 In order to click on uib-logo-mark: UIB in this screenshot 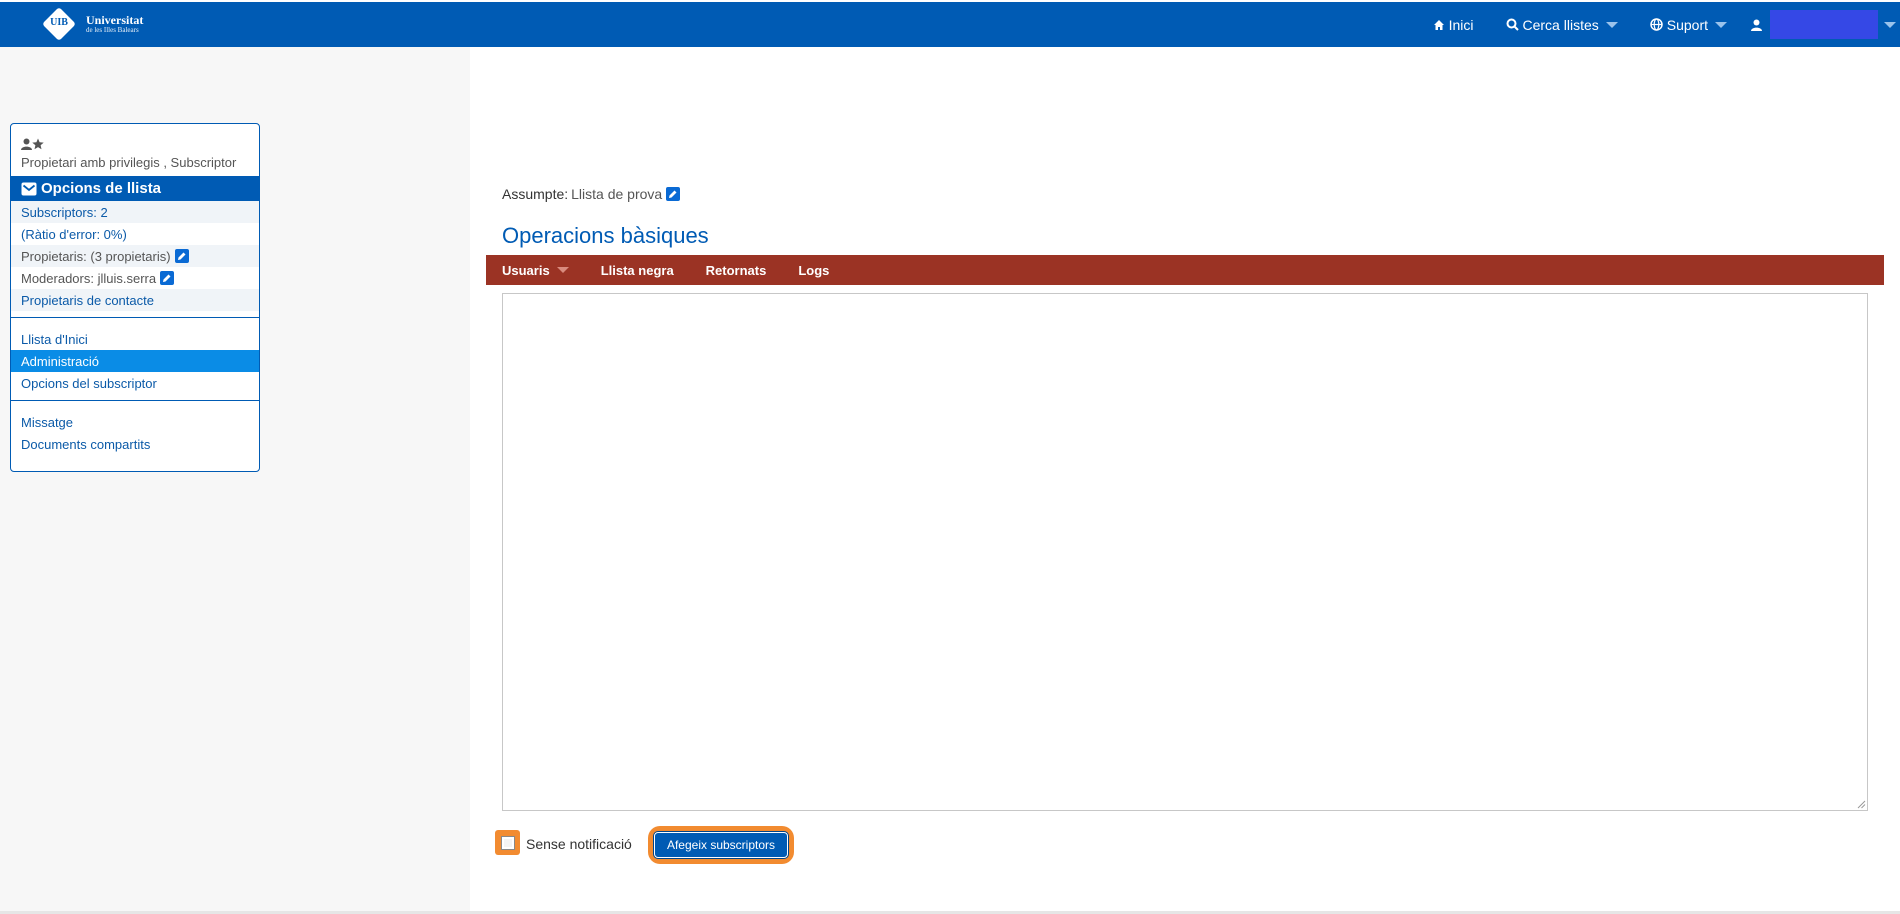, I will do `click(59, 24)`.